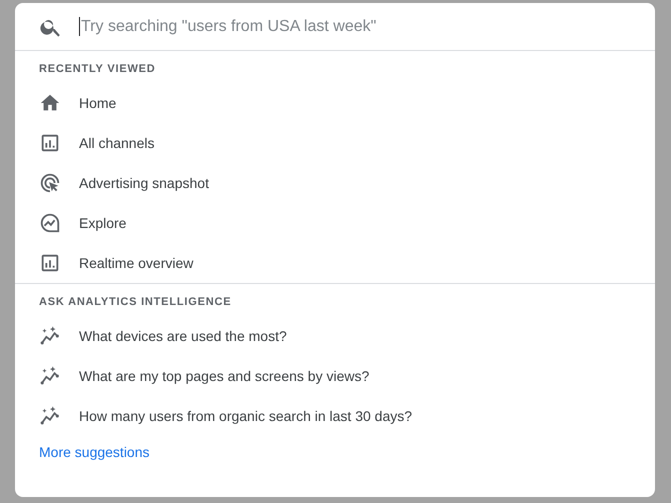 The height and width of the screenshot is (503, 671). Describe the element at coordinates (335, 143) in the screenshot. I see `menu-item: All channels` at that location.